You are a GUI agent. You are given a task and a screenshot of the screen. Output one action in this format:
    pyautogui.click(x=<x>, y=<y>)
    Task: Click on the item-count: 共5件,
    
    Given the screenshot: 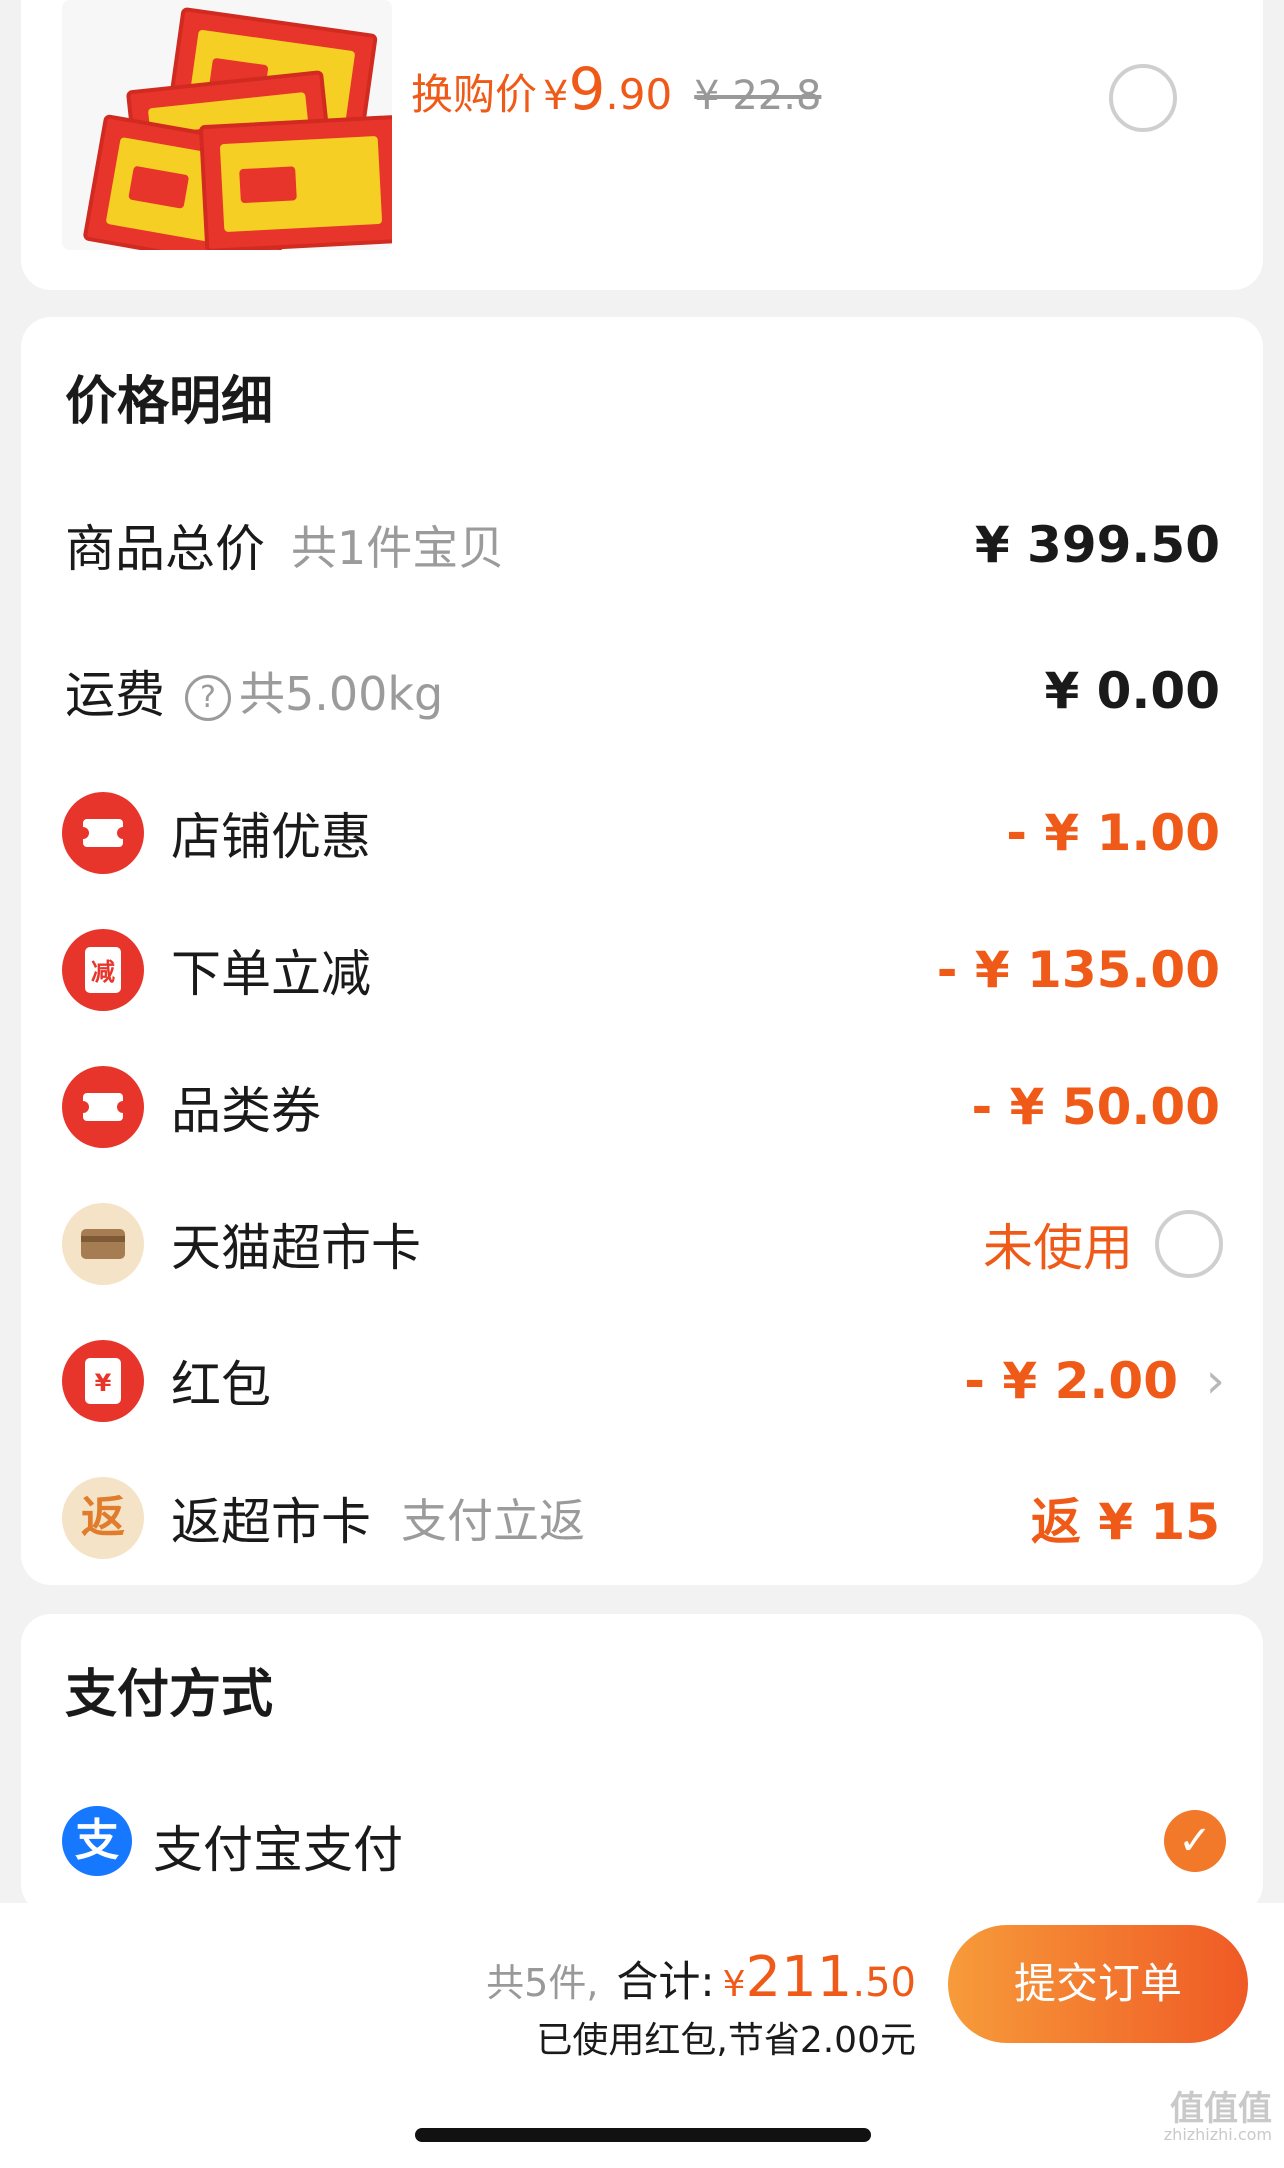 What is the action you would take?
    pyautogui.click(x=542, y=1983)
    